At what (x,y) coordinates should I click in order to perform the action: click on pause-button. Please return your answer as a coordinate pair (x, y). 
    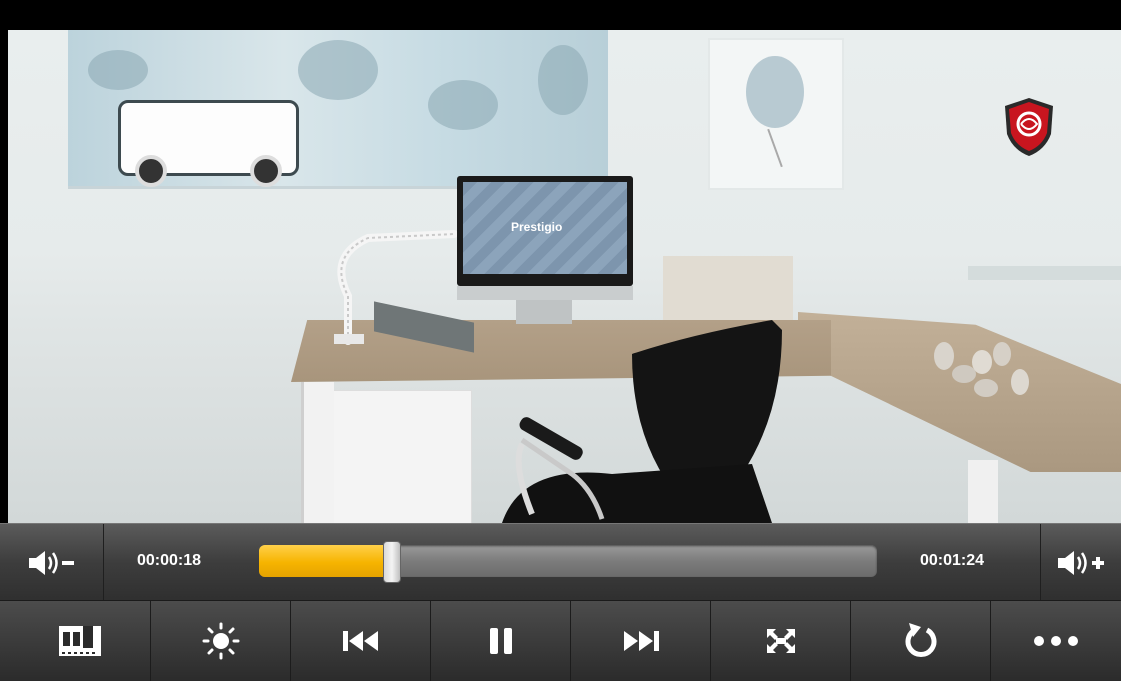
    Looking at the image, I should click on (500, 641).